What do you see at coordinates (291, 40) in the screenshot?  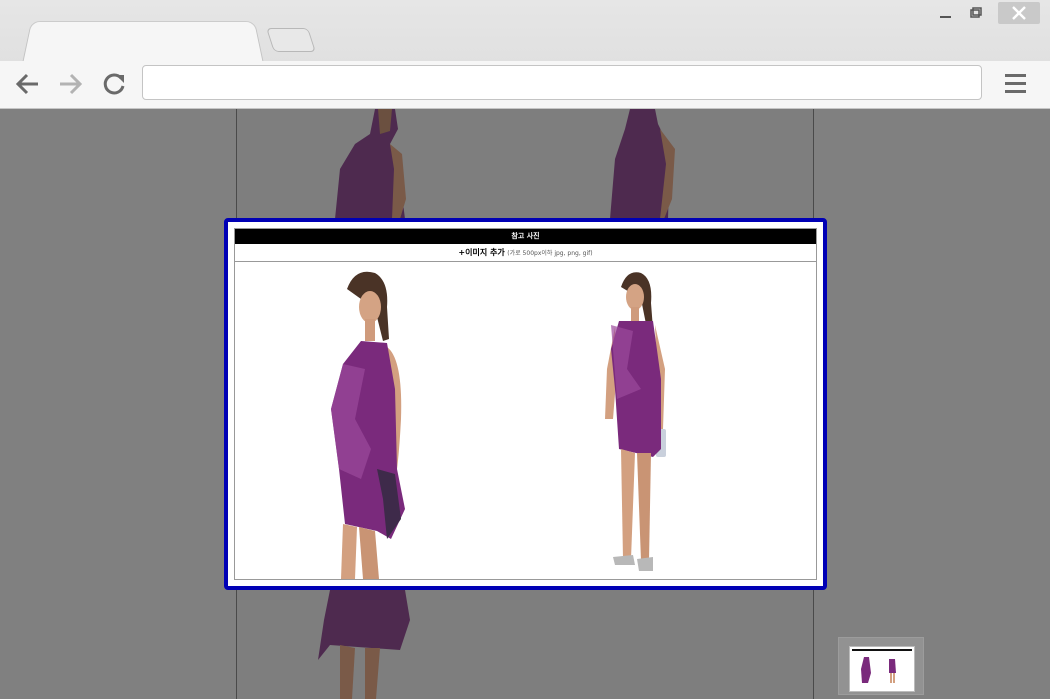 I see `new-tab-button` at bounding box center [291, 40].